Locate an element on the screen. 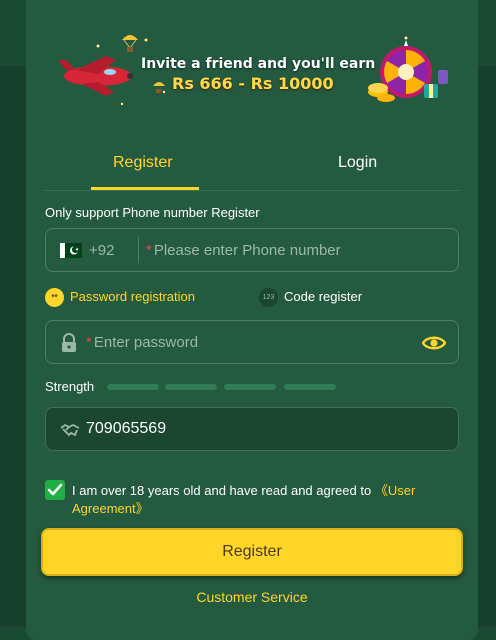 The image size is (496, 640). checkmark-icon is located at coordinates (55, 489).